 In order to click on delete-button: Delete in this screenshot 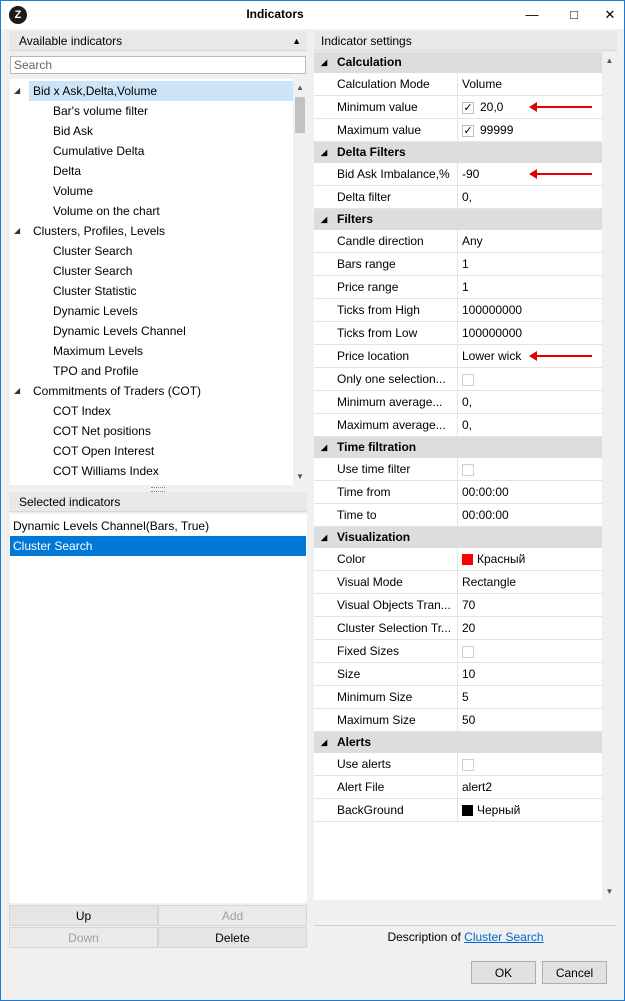, I will do `click(232, 937)`.